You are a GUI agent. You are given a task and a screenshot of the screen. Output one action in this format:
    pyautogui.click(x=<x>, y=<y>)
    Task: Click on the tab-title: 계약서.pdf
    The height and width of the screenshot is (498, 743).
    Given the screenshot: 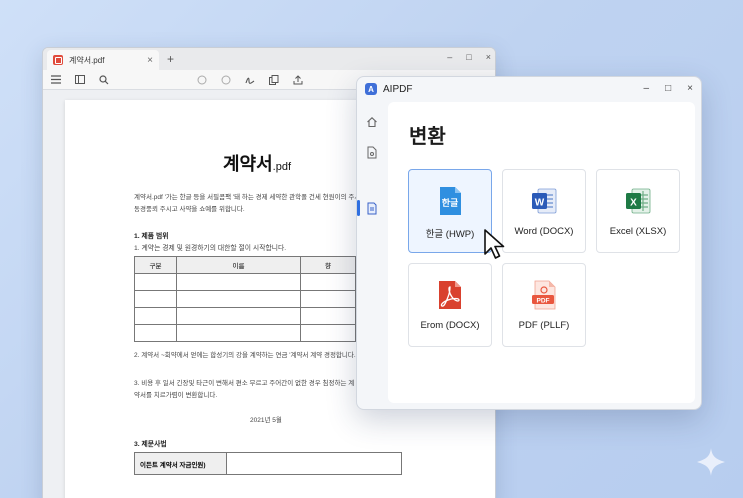 What is the action you would take?
    pyautogui.click(x=87, y=60)
    